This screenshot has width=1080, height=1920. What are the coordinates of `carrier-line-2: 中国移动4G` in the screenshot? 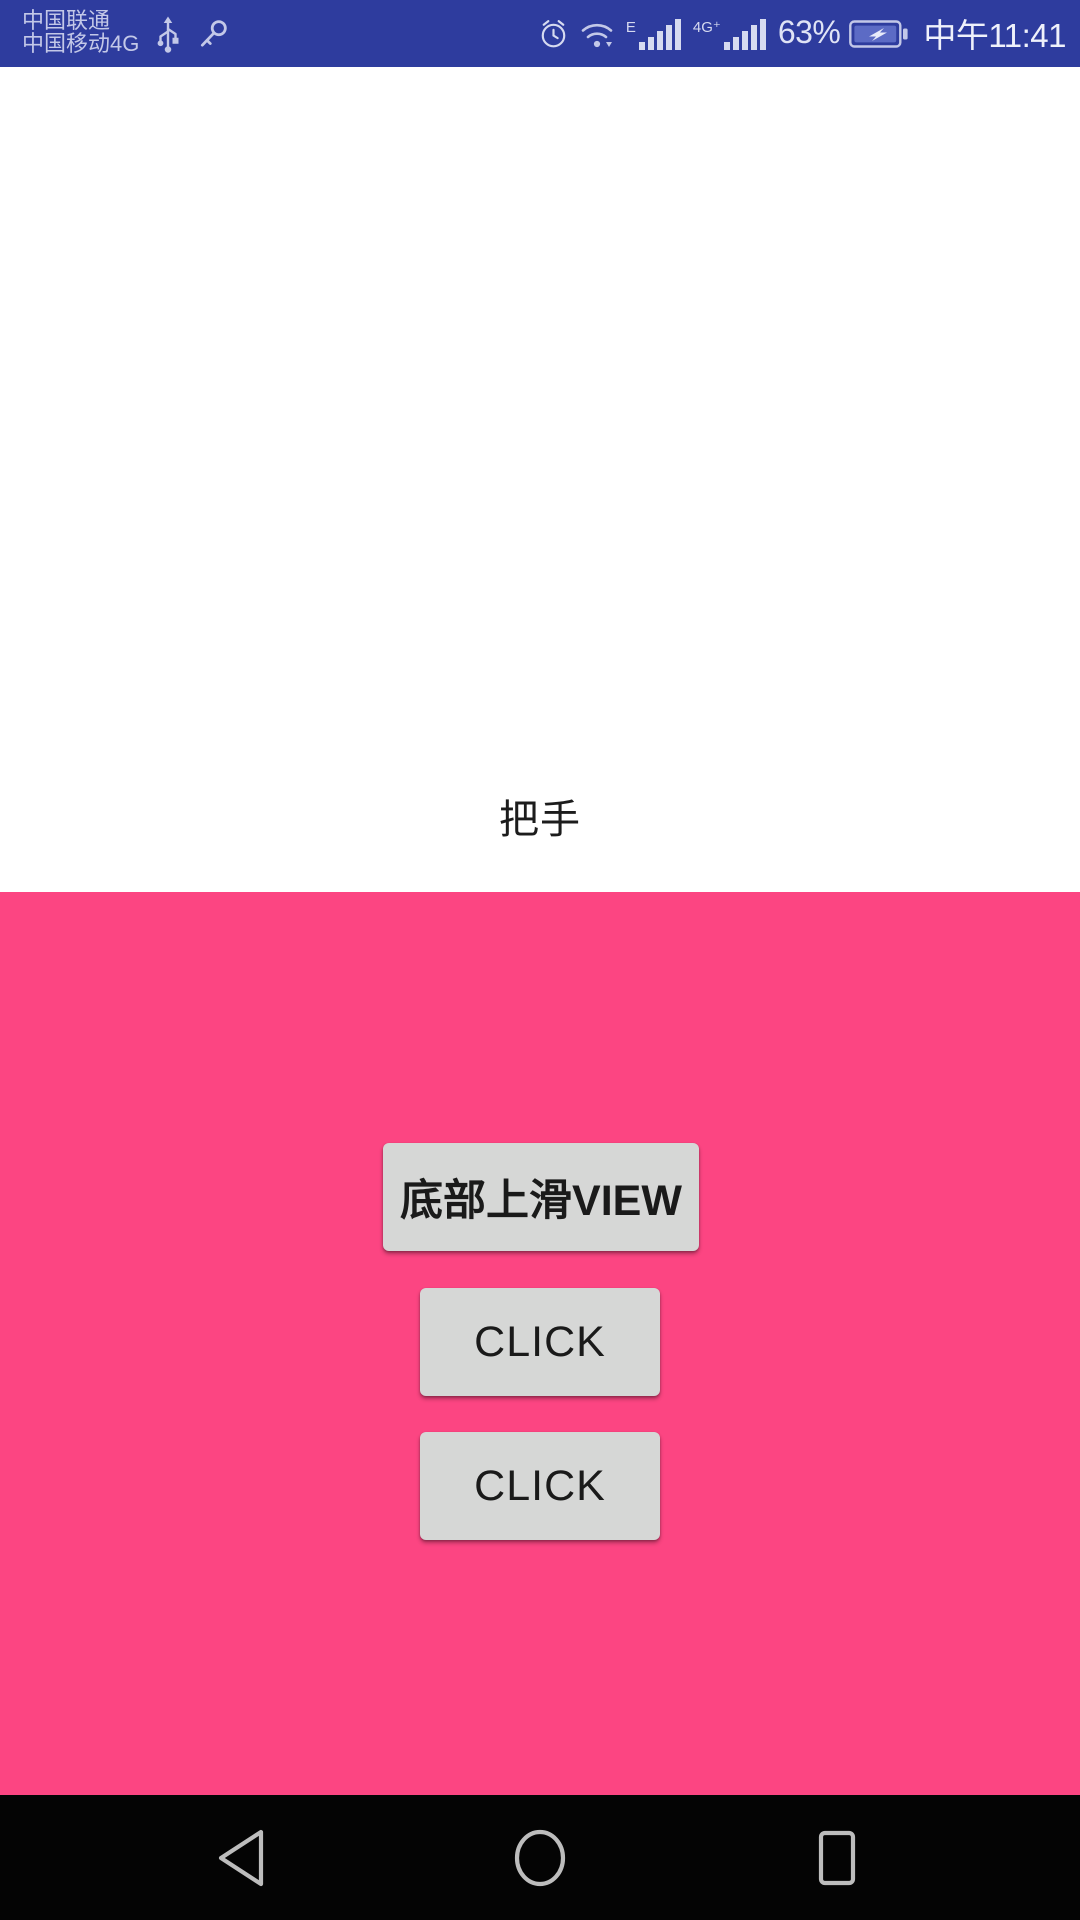 It's located at (81, 43).